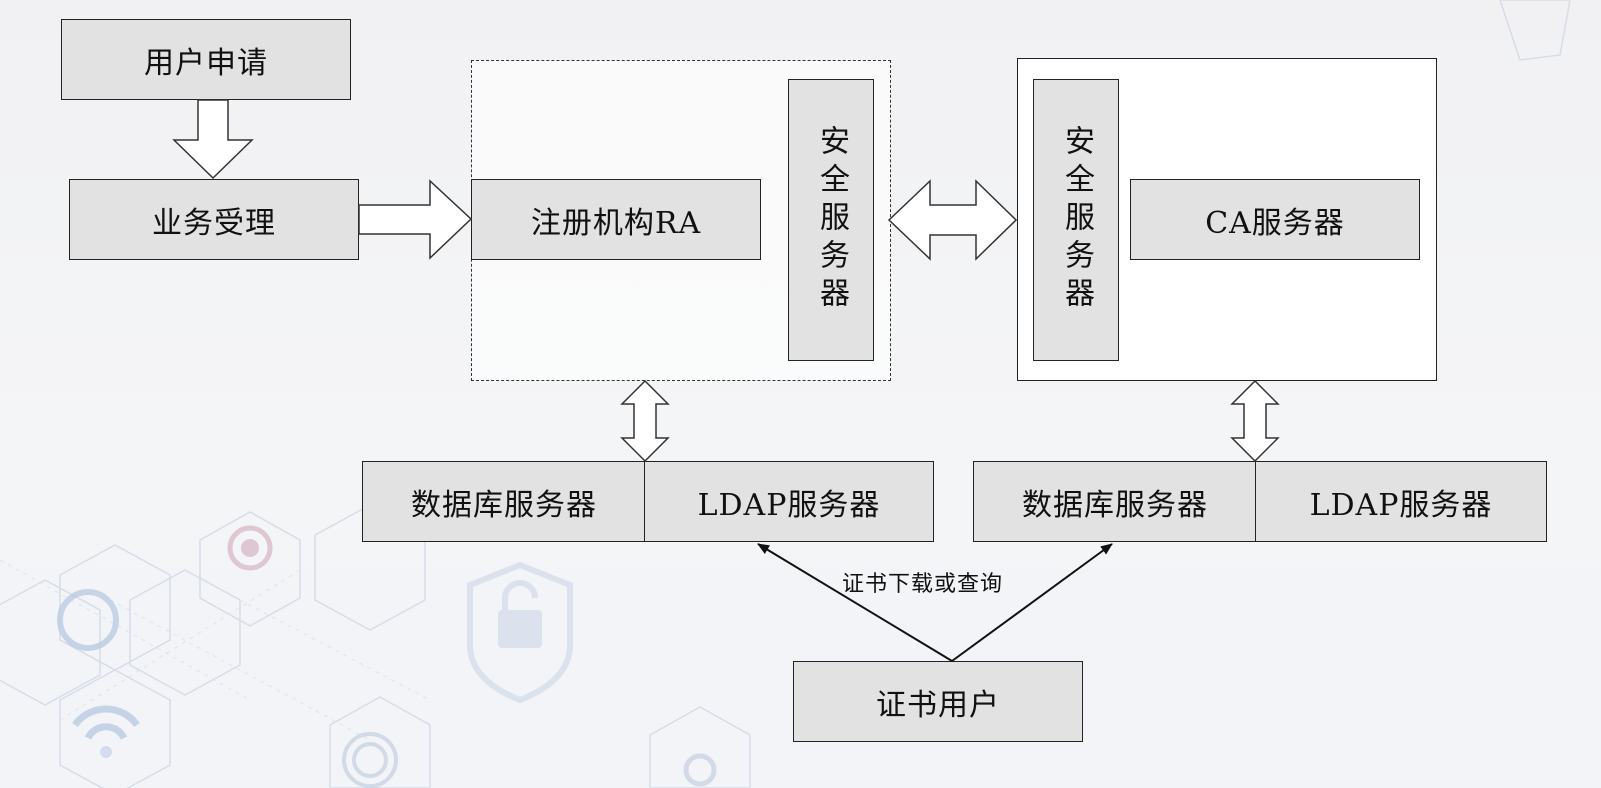  I want to click on ra-security-server-label: 安全服务器, so click(831, 220).